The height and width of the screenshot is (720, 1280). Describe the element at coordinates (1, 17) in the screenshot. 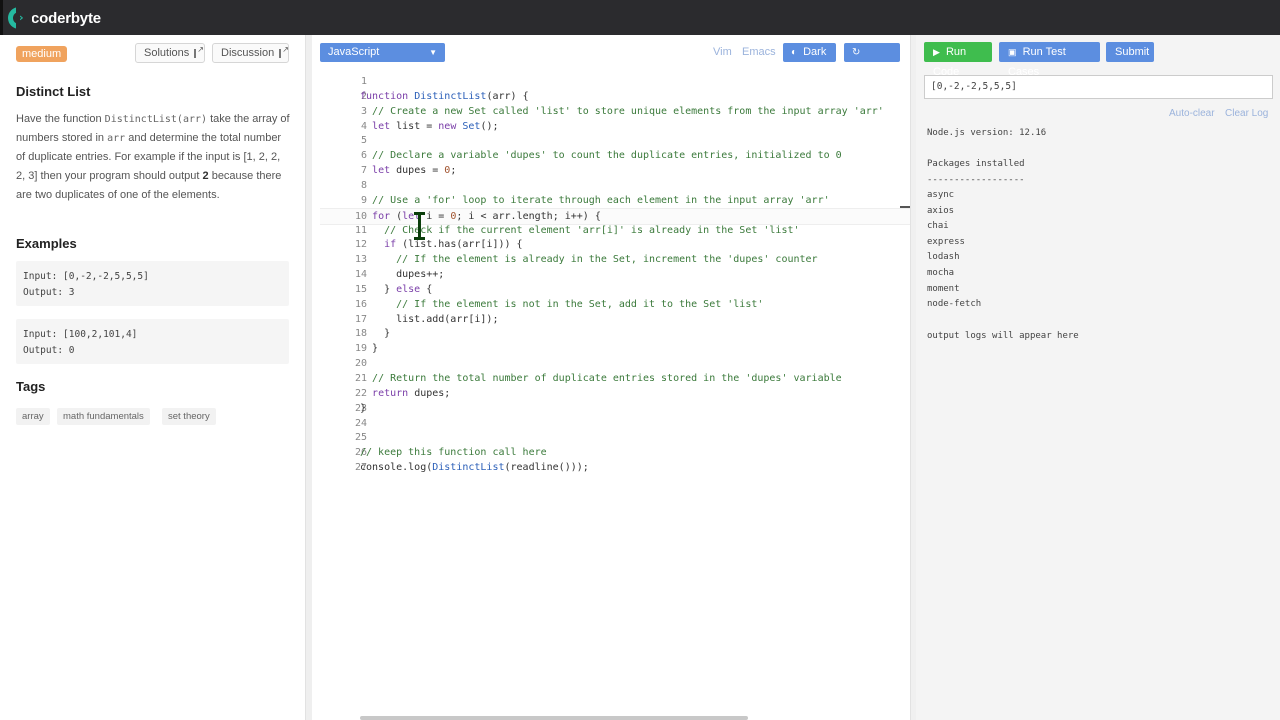

I see `window-edge` at that location.